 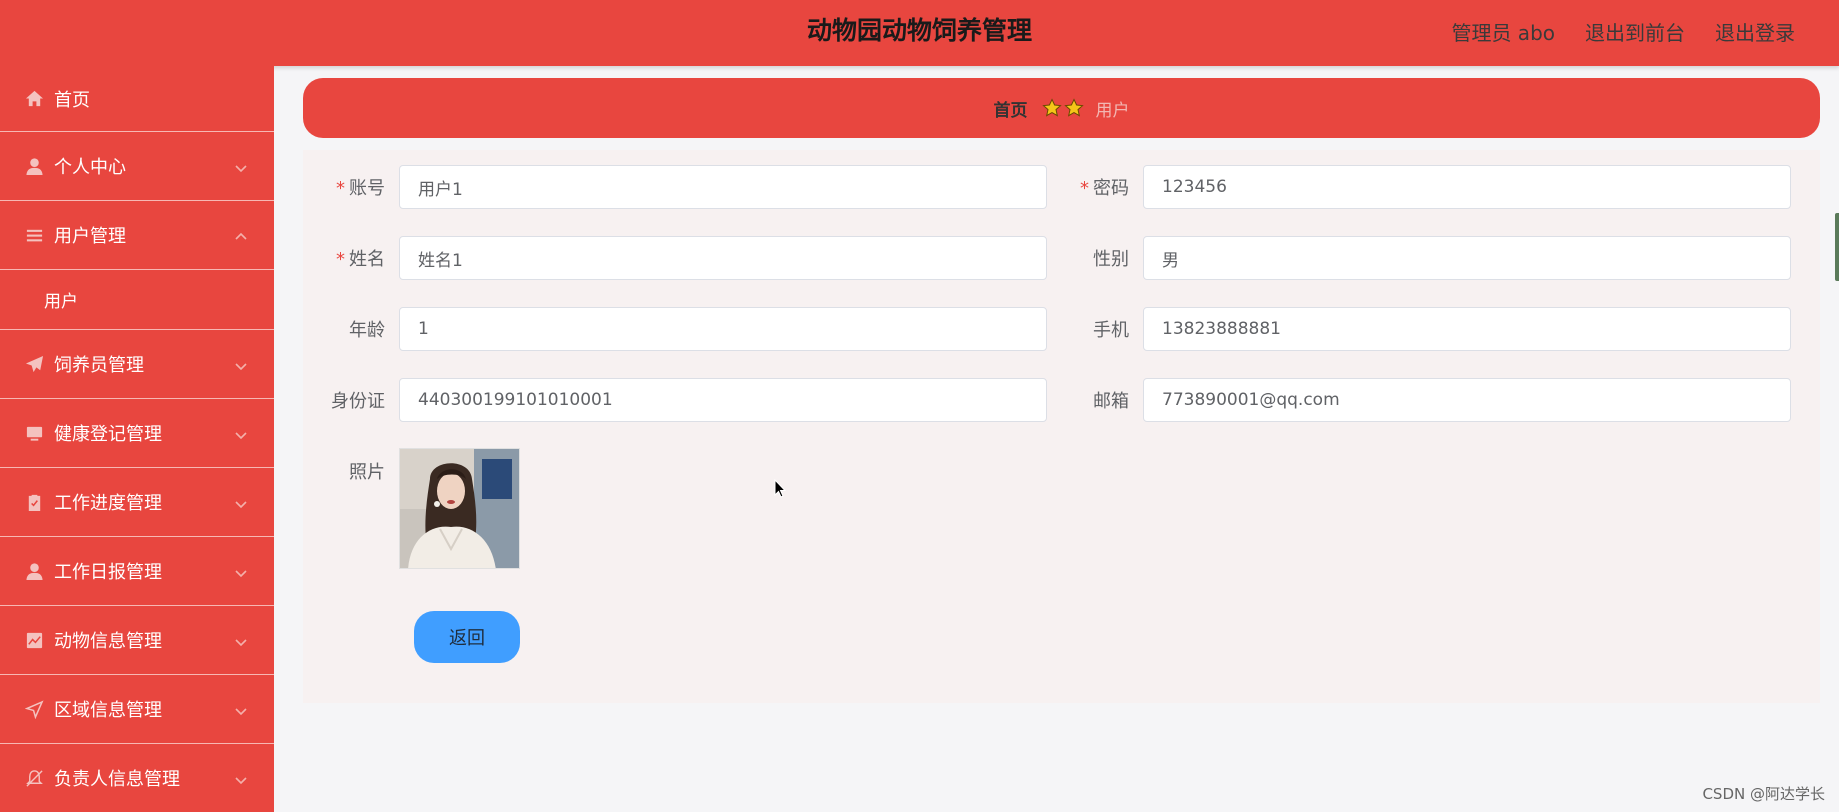 I want to click on sidebar-item-manager-management: 负责人信息管理, so click(x=137, y=778).